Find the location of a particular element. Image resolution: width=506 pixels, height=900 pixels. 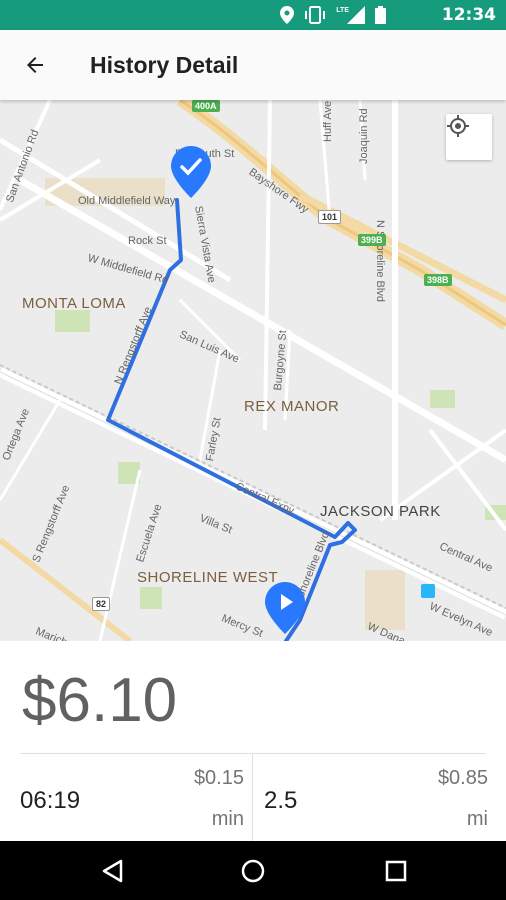

trip-duration: 06:19 is located at coordinates (50, 800).